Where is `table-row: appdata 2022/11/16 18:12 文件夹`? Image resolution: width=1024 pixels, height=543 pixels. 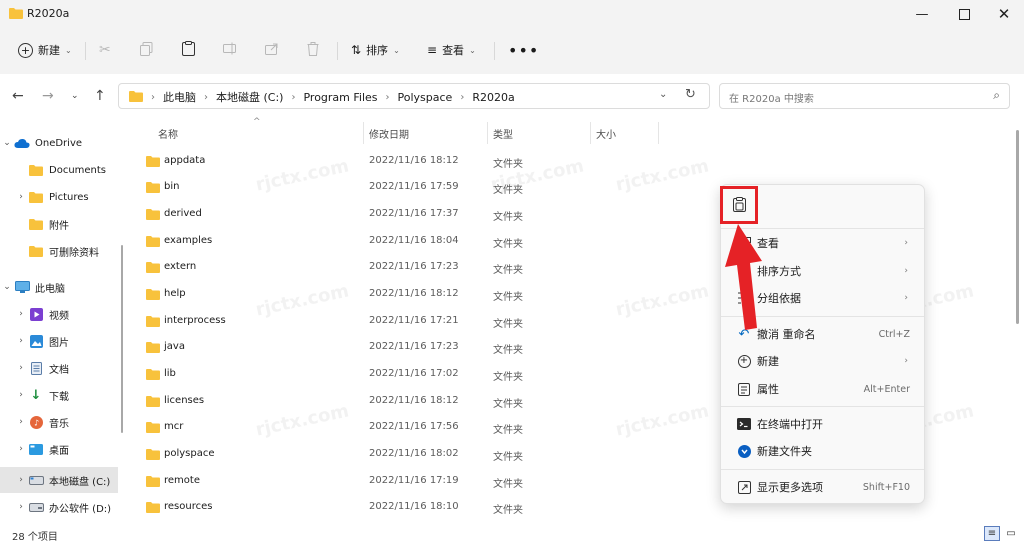
table-row: appdata 2022/11/16 18:12 文件夹 is located at coordinates (420, 161).